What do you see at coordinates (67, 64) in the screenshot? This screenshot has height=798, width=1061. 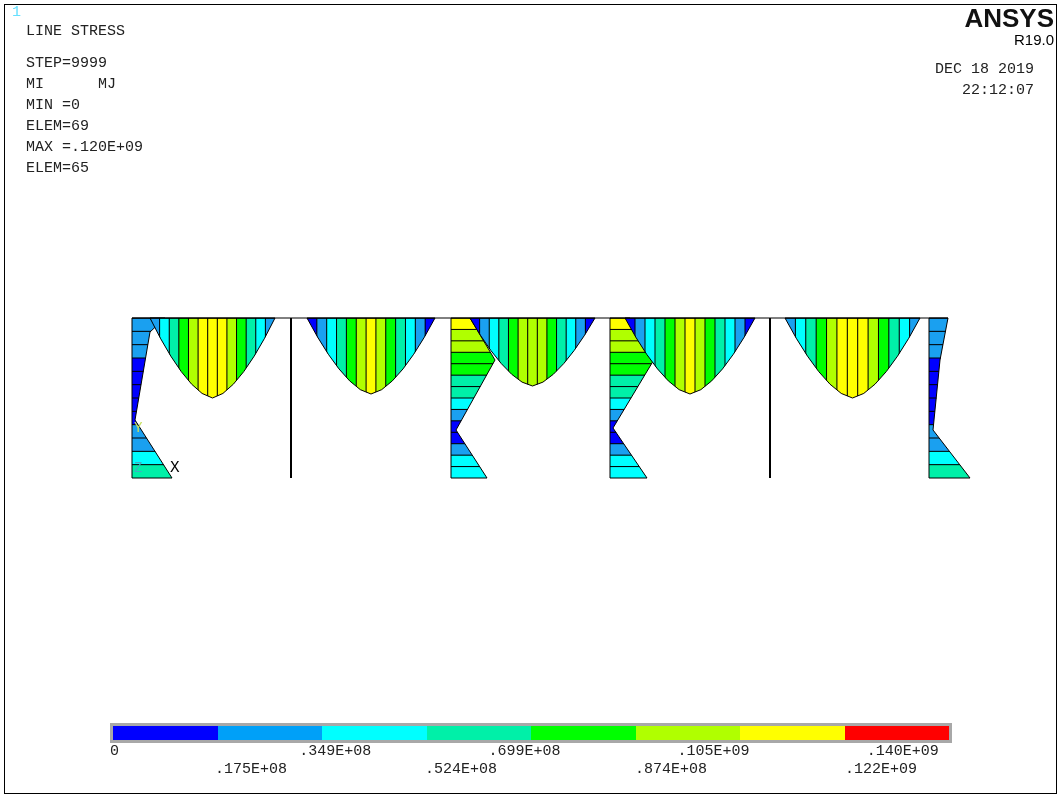 I see `info-line: STEP=9999` at bounding box center [67, 64].